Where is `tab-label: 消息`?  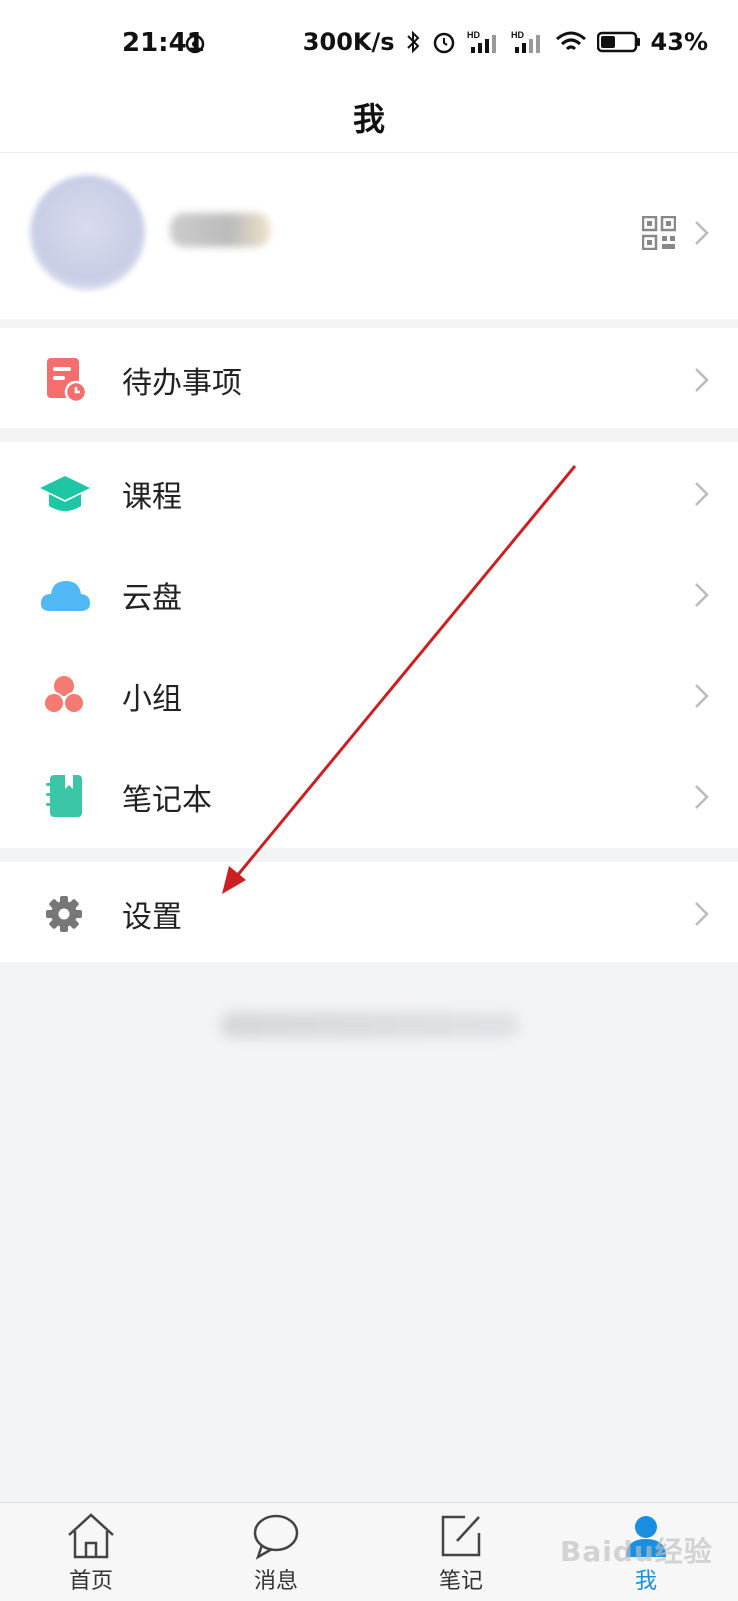 tab-label: 消息 is located at coordinates (275, 1581).